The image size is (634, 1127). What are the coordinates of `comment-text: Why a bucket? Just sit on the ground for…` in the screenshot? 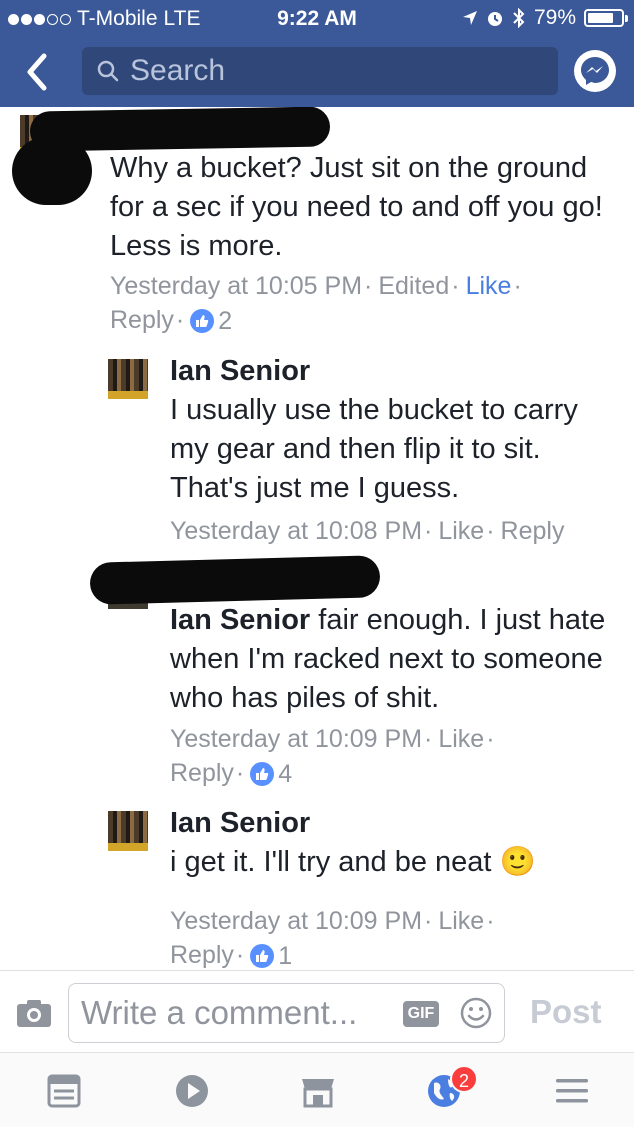 It's located at (365, 207).